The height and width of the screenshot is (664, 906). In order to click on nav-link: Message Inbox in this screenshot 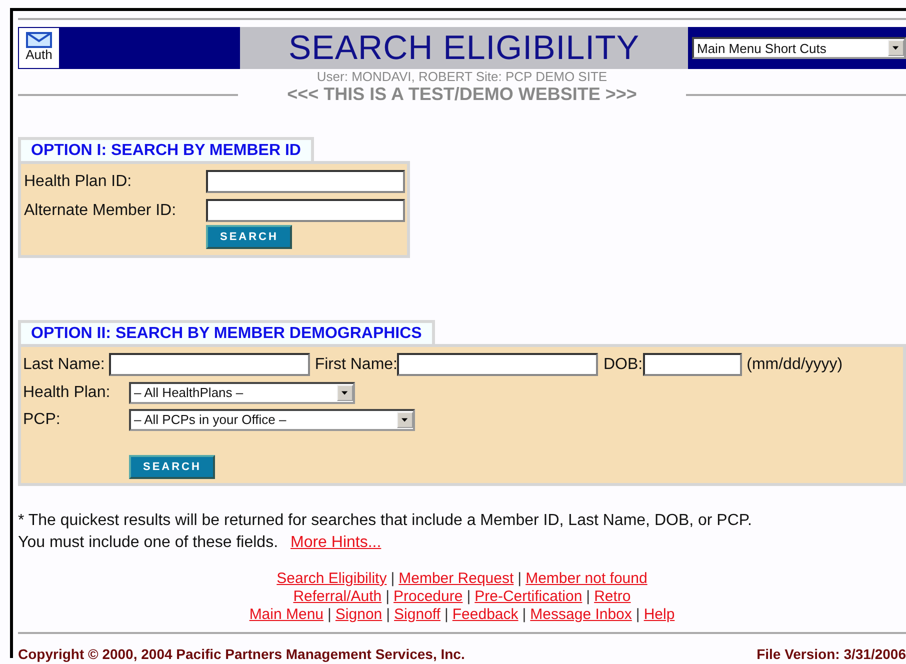, I will do `click(581, 614)`.